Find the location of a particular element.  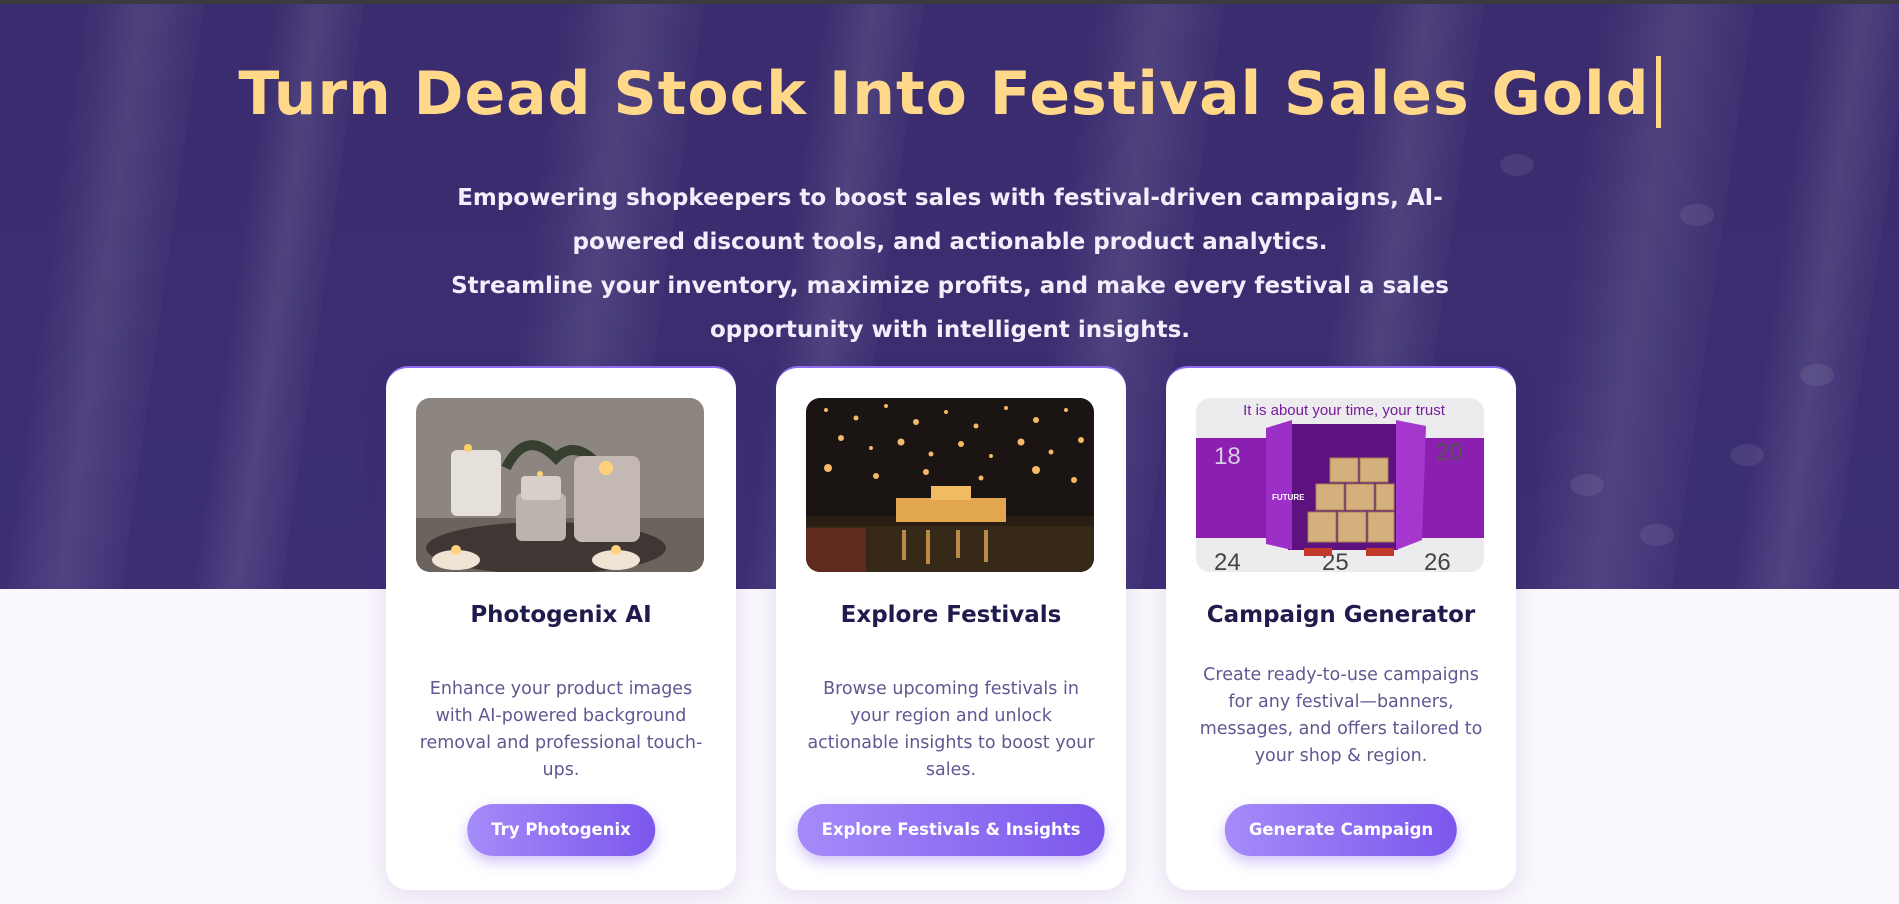

card-title: Campaign Generator is located at coordinates (1341, 615).